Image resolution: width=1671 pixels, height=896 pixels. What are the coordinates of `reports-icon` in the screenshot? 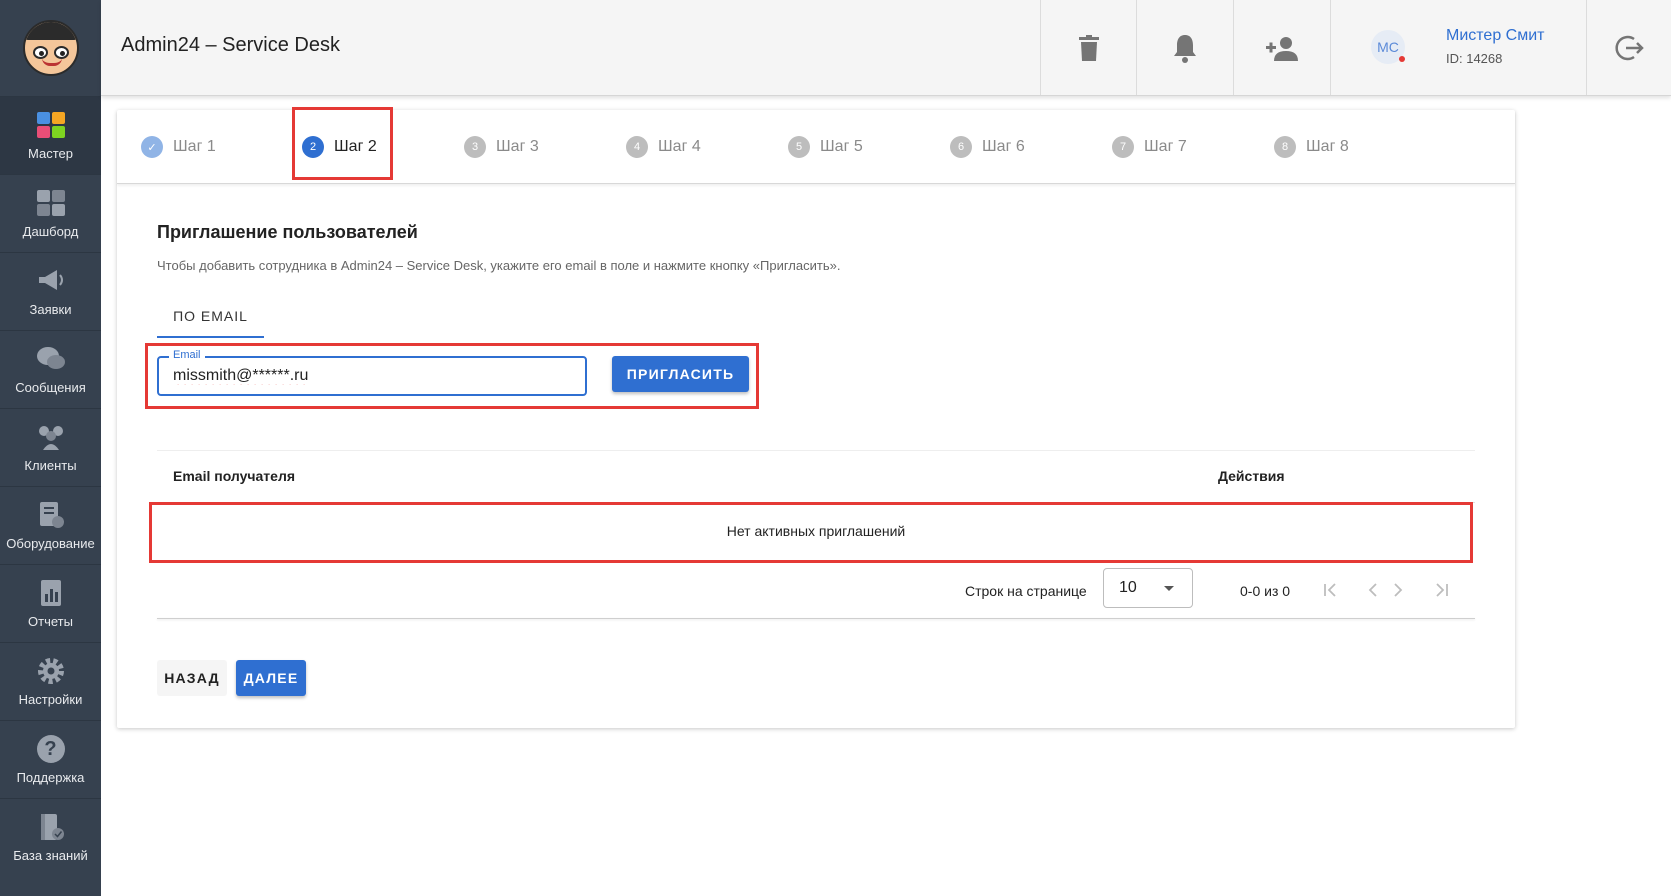 It's located at (51, 593).